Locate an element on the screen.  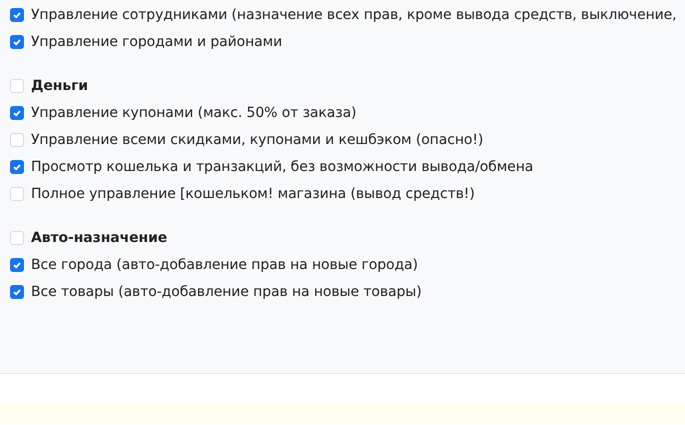
checkbox-label: Все города (авто-добавление прав на новые города) is located at coordinates (224, 264).